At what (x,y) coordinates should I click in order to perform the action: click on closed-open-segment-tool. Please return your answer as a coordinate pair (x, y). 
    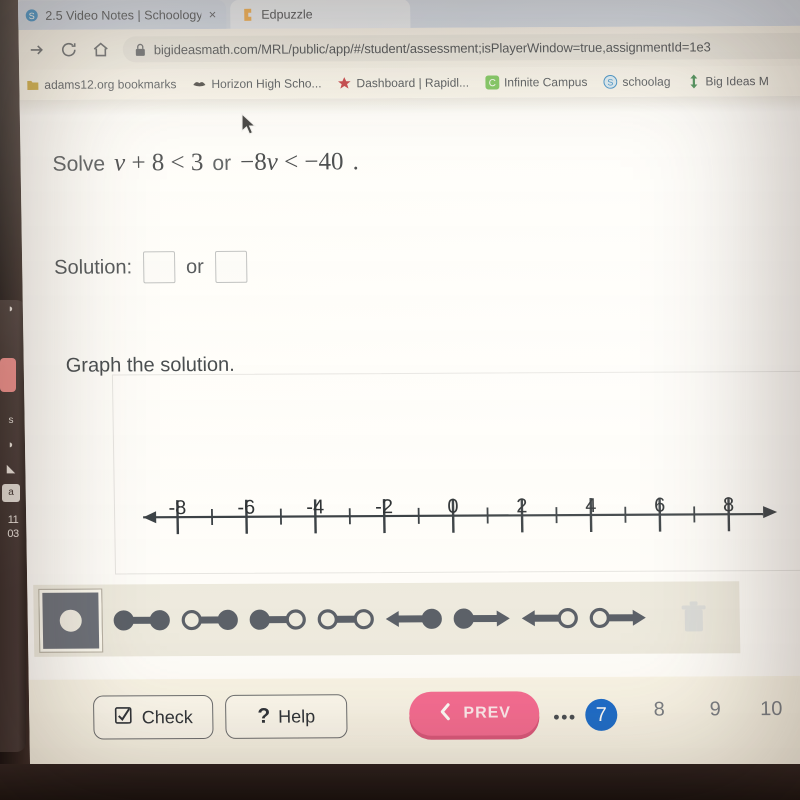
    Looking at the image, I should click on (277, 619).